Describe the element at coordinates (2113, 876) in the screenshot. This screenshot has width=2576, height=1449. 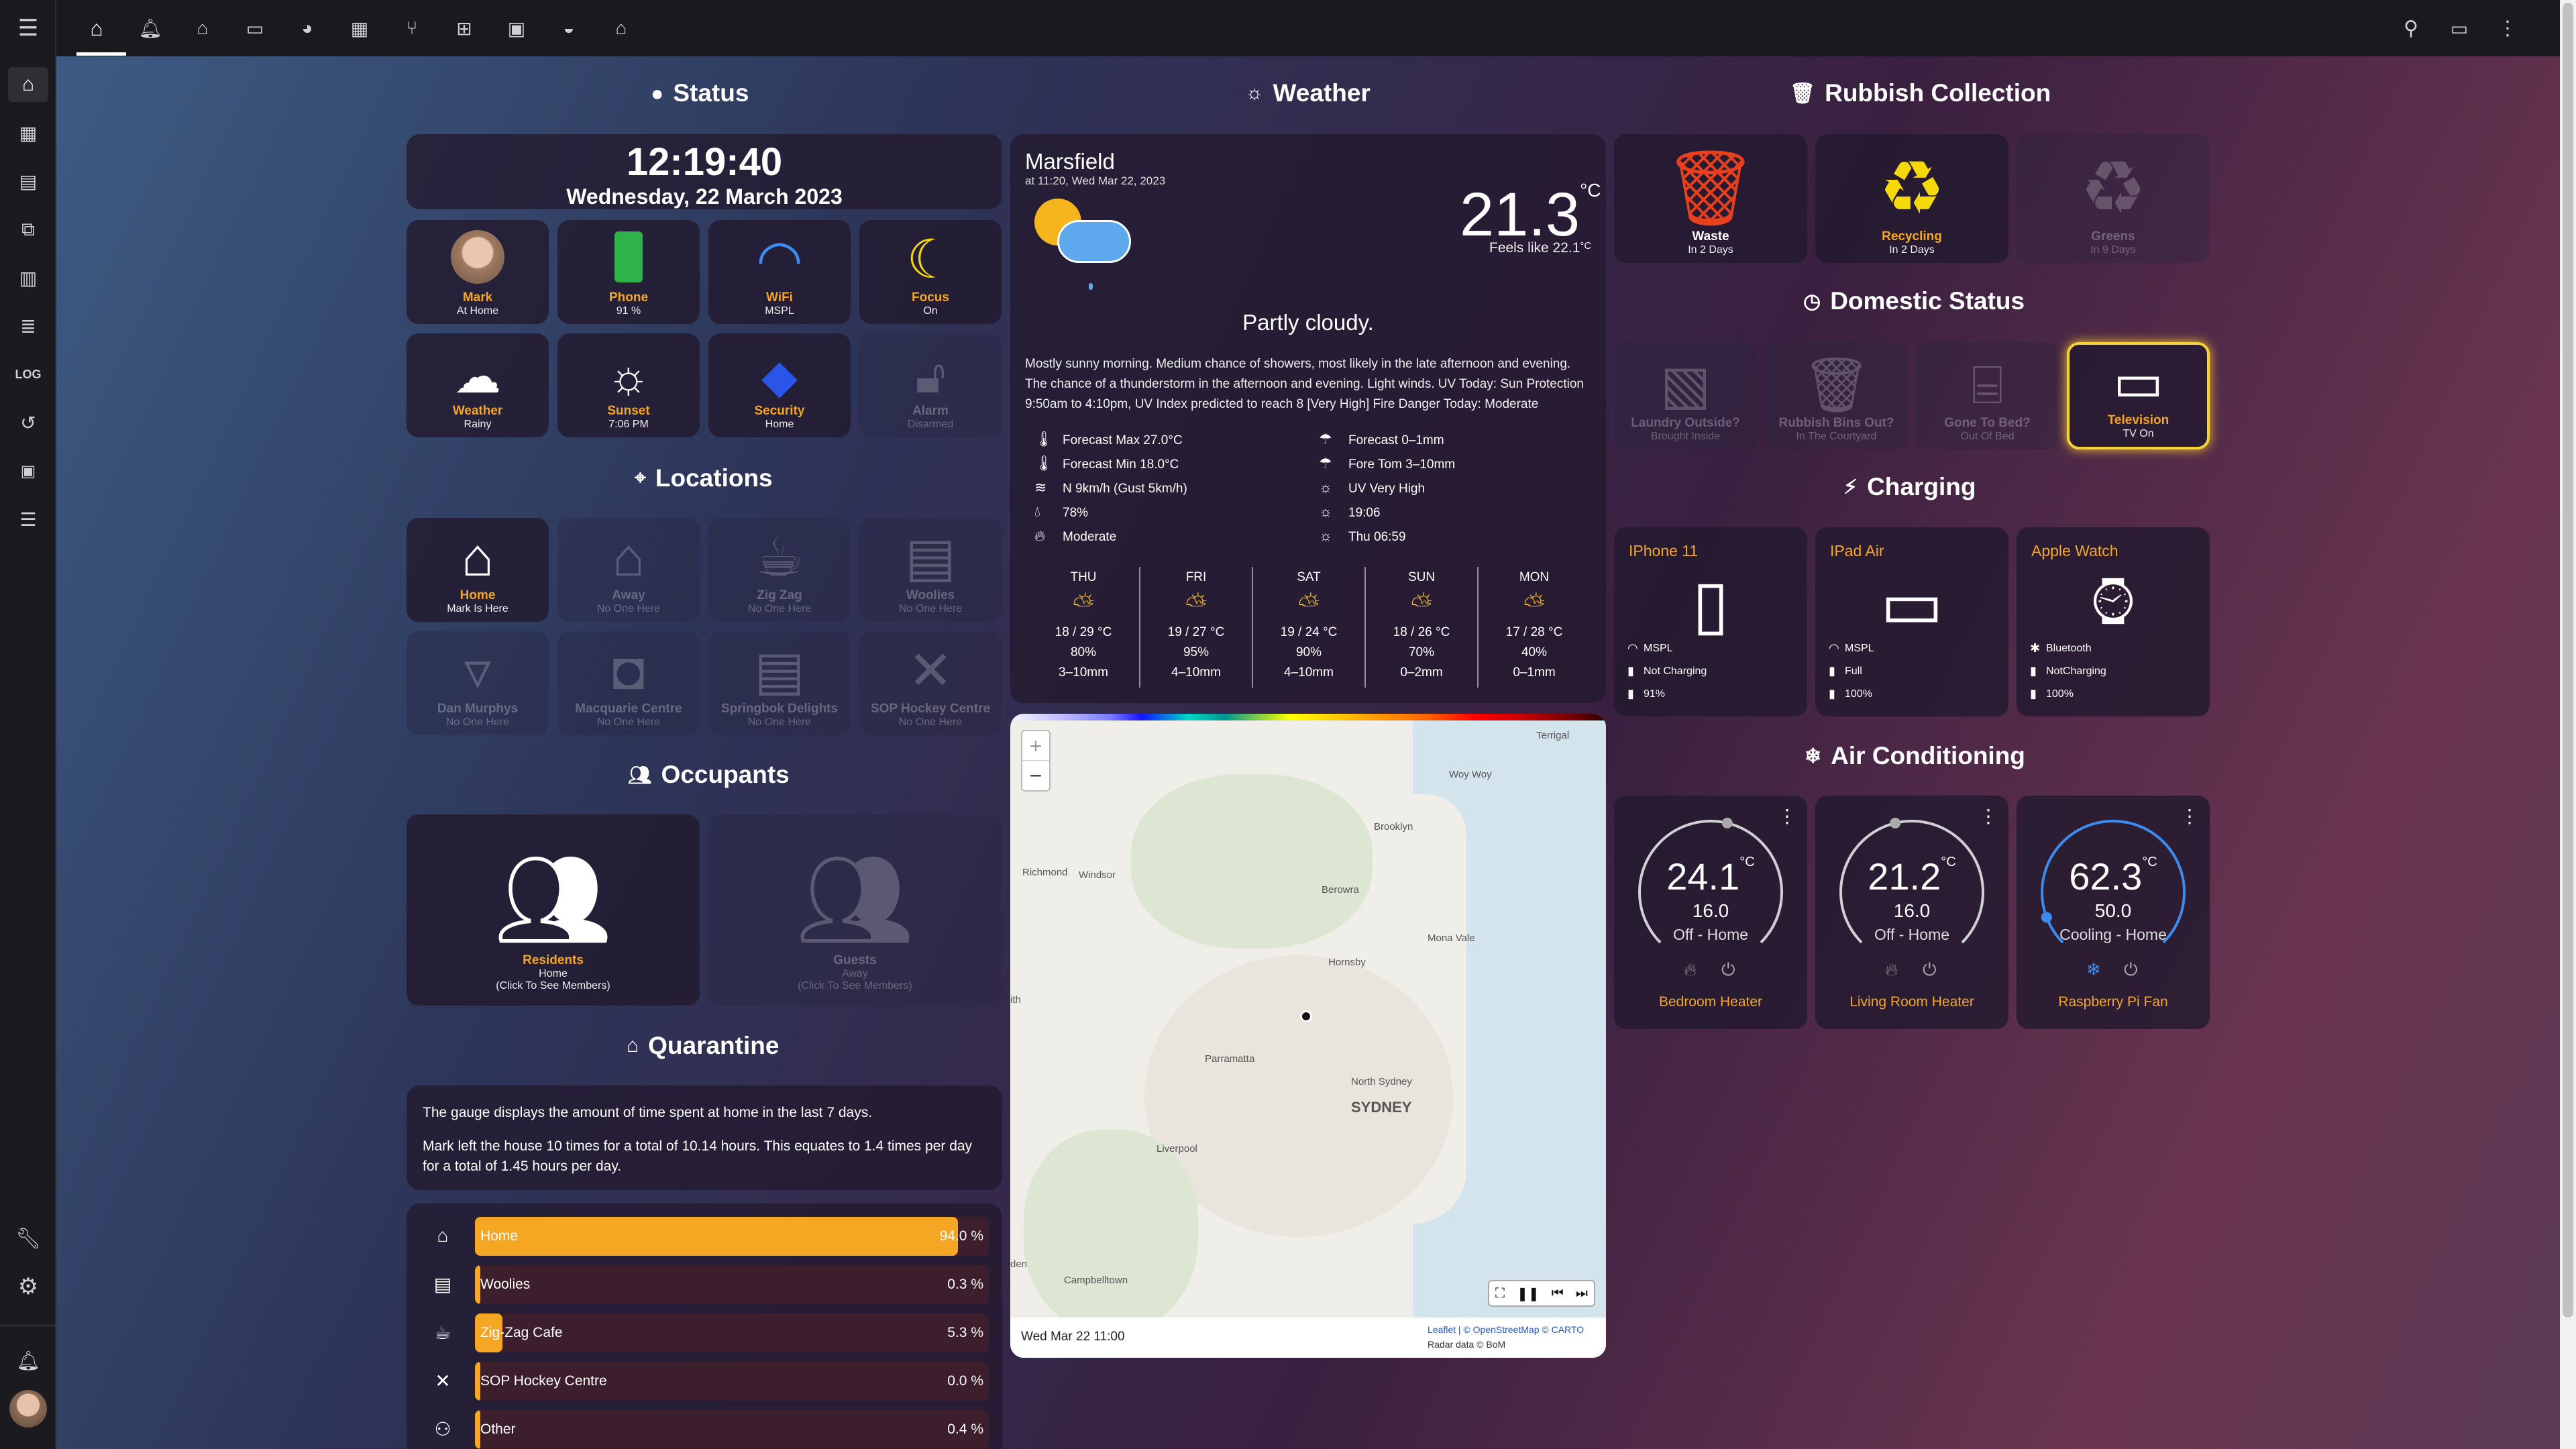
I see `current-temp: 62.3°C` at that location.